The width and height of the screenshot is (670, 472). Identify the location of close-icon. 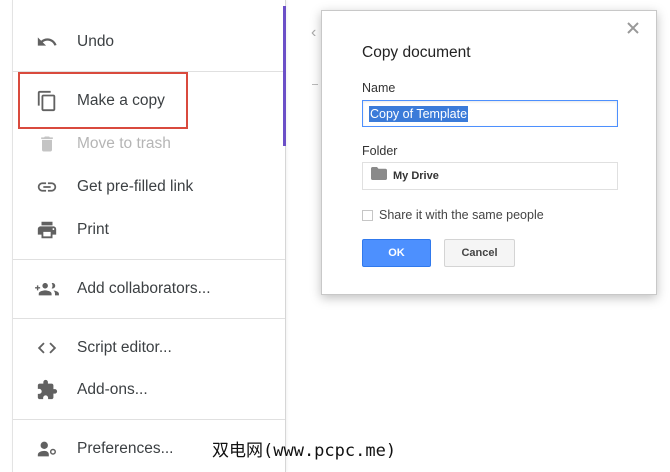
(634, 29).